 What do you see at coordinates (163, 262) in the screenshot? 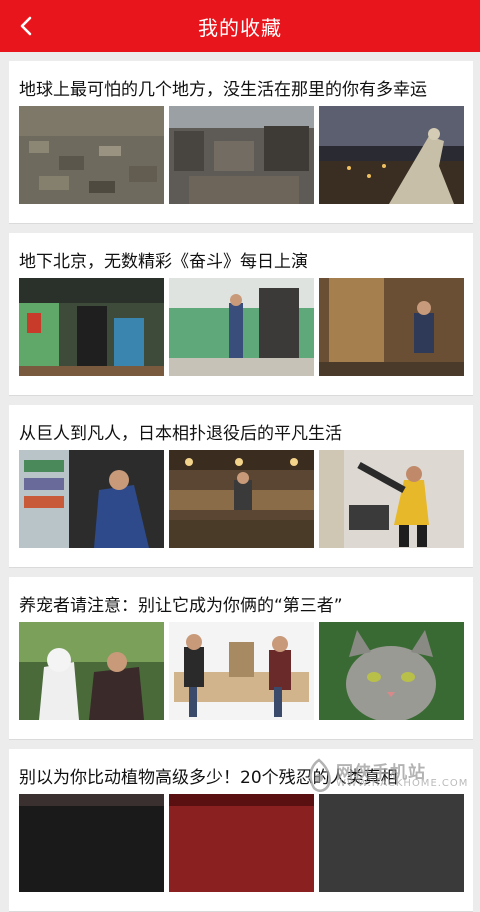
I see `favorite-title: 地下北京，无数精彩《奋斗》每日上演` at bounding box center [163, 262].